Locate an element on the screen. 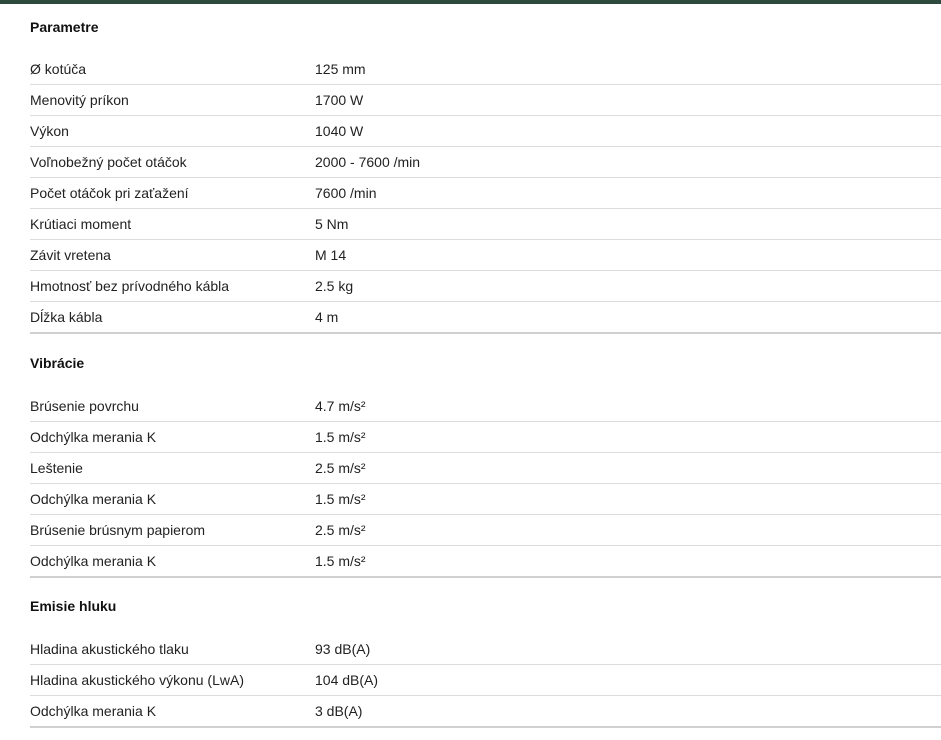  spec-row: Počet otáčok pri zaťažení 7600 /min is located at coordinates (485, 193).